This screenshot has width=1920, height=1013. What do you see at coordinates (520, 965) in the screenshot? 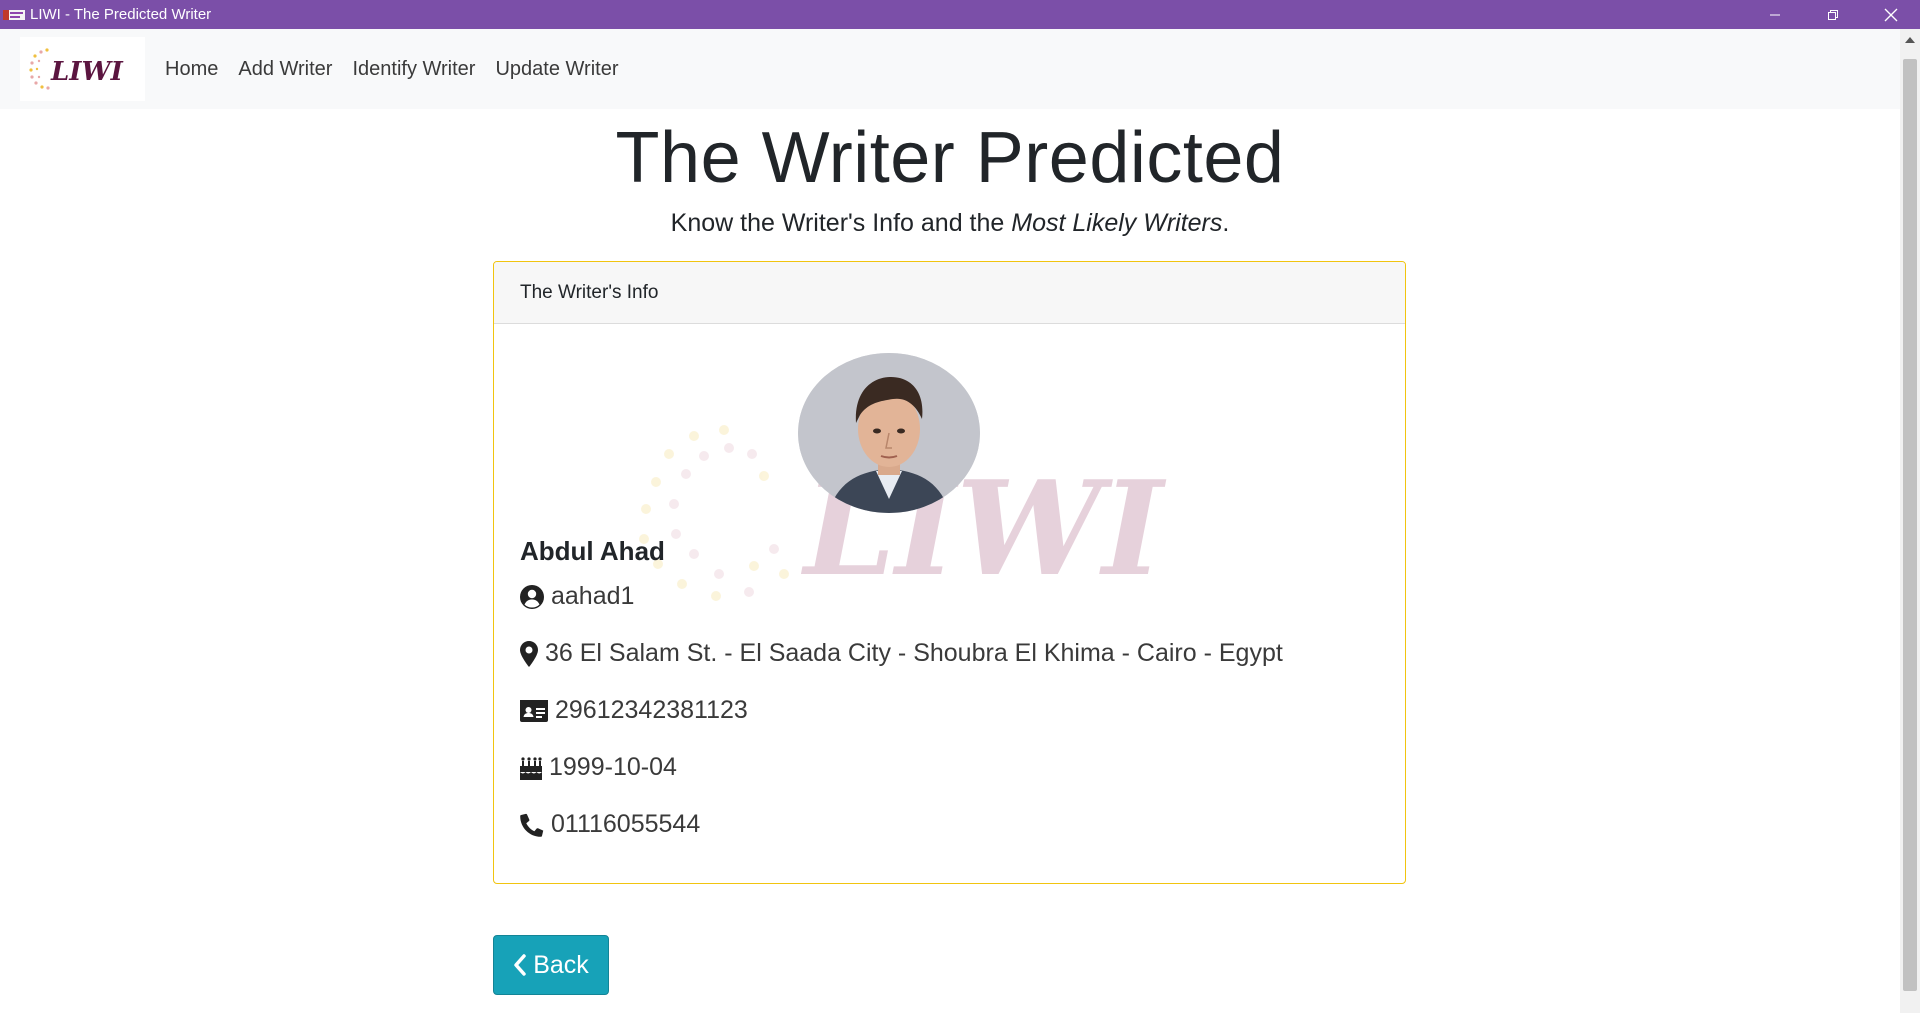
I see `chevron-left-icon` at bounding box center [520, 965].